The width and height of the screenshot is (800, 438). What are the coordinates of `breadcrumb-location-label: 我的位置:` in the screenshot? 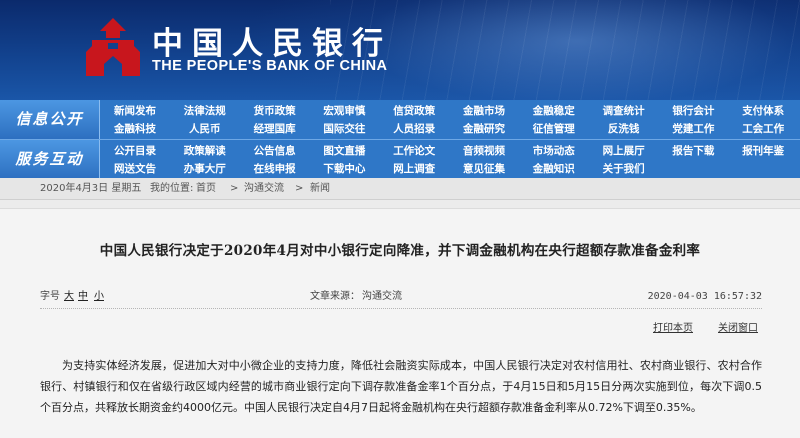 It's located at (172, 188).